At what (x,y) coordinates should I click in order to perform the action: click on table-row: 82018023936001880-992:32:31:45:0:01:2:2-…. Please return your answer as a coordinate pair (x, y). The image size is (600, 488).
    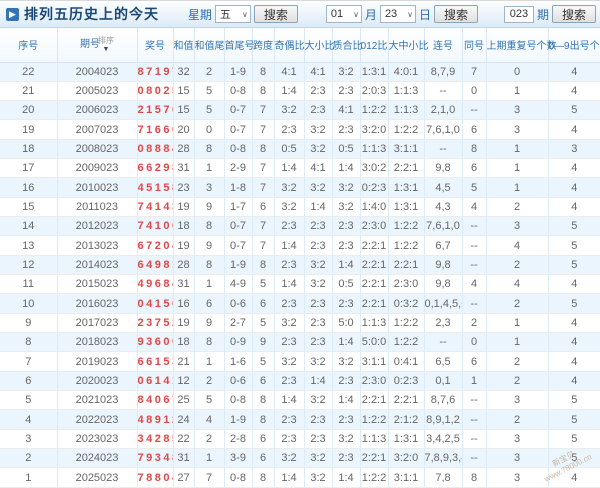
    Looking at the image, I should click on (300, 342).